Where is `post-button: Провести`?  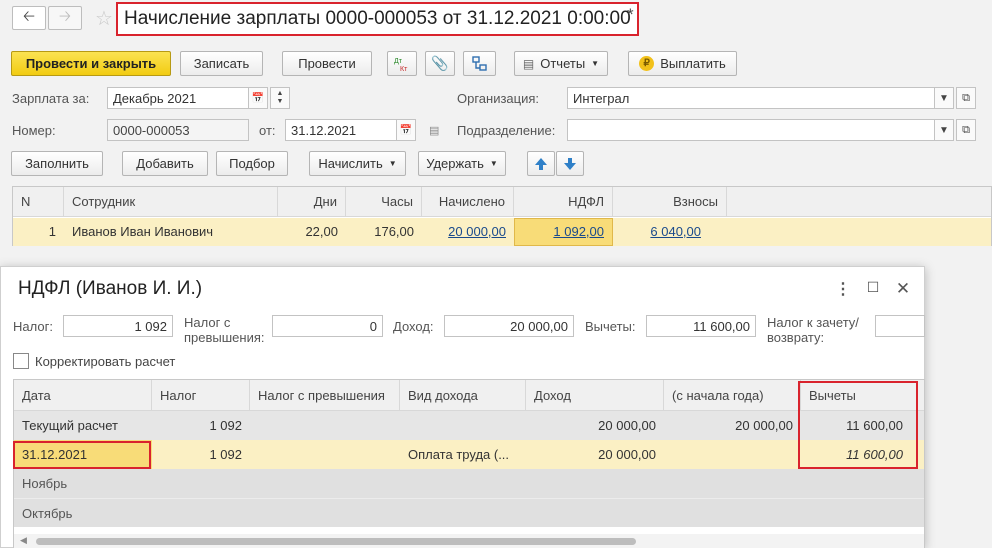
post-button: Провести is located at coordinates (327, 63).